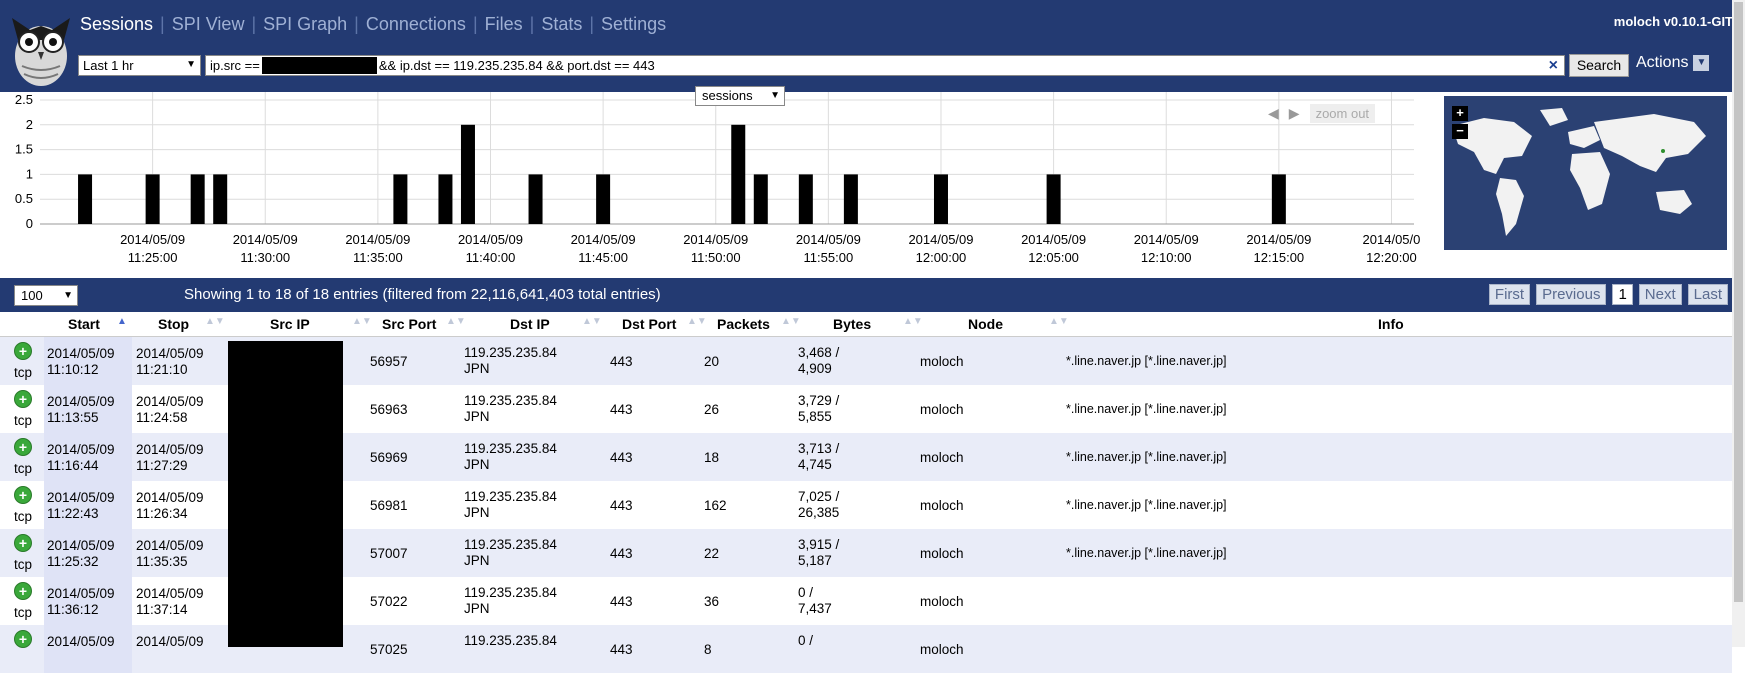  I want to click on src-port-cell: 56981, so click(389, 505).